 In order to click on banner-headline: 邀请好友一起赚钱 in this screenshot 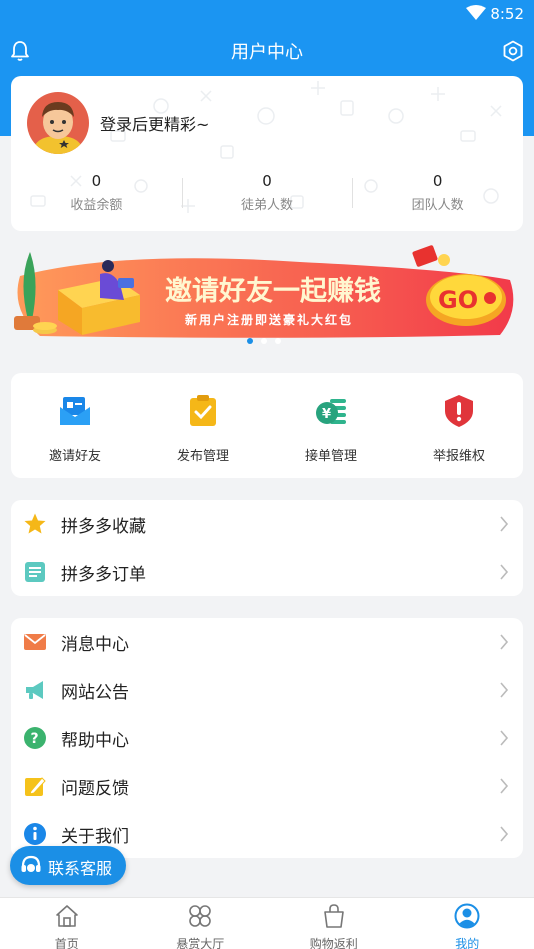, I will do `click(273, 291)`.